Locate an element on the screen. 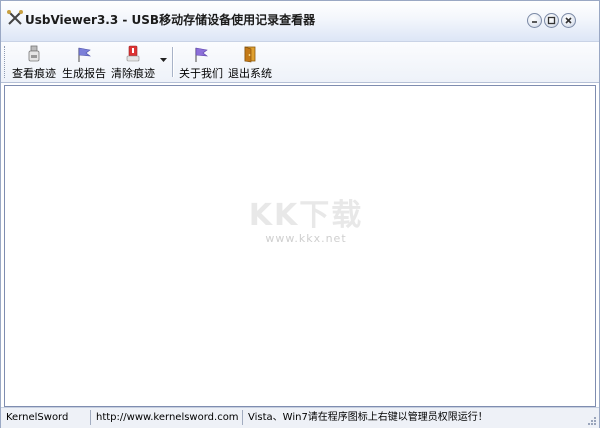  view-traces-label: 查看痕迹 is located at coordinates (34, 73).